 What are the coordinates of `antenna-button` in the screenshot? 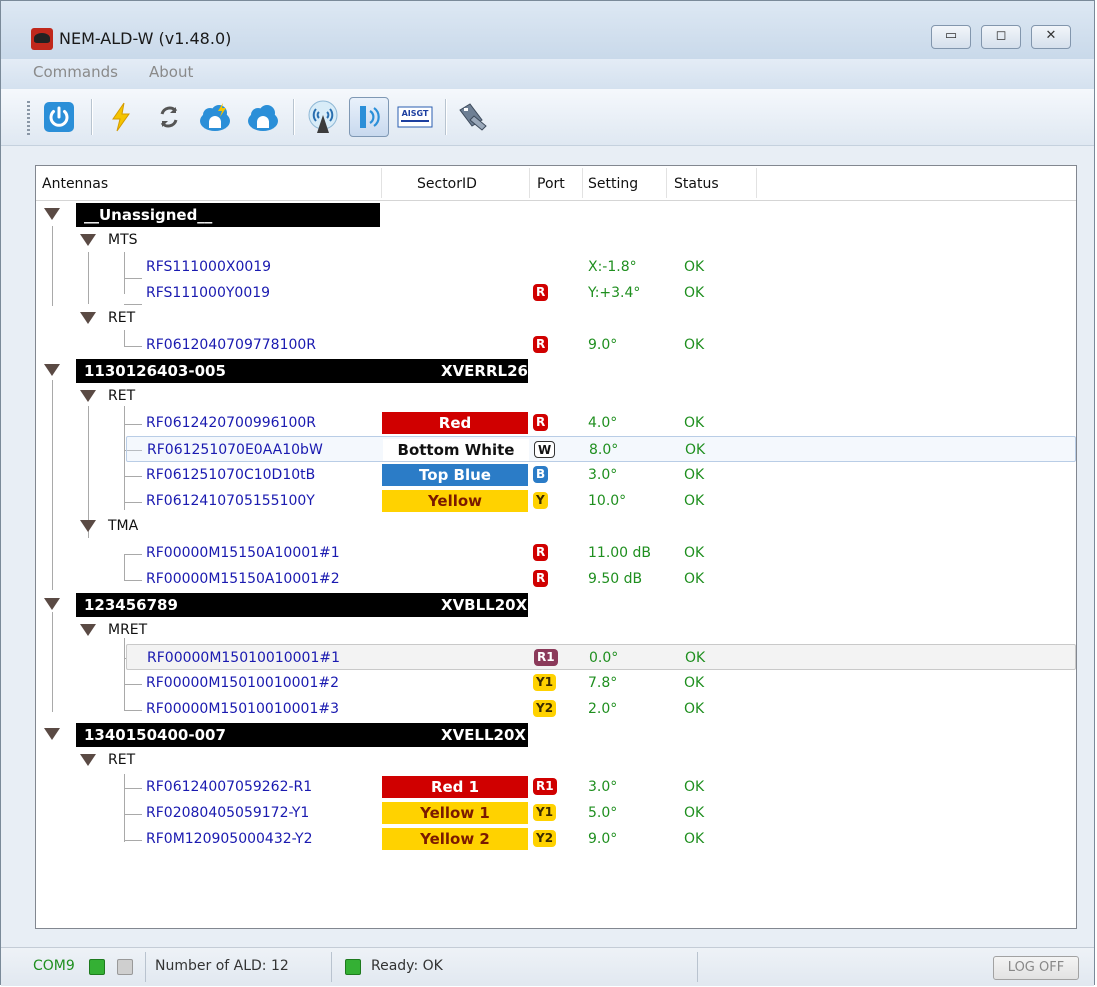 It's located at (323, 117).